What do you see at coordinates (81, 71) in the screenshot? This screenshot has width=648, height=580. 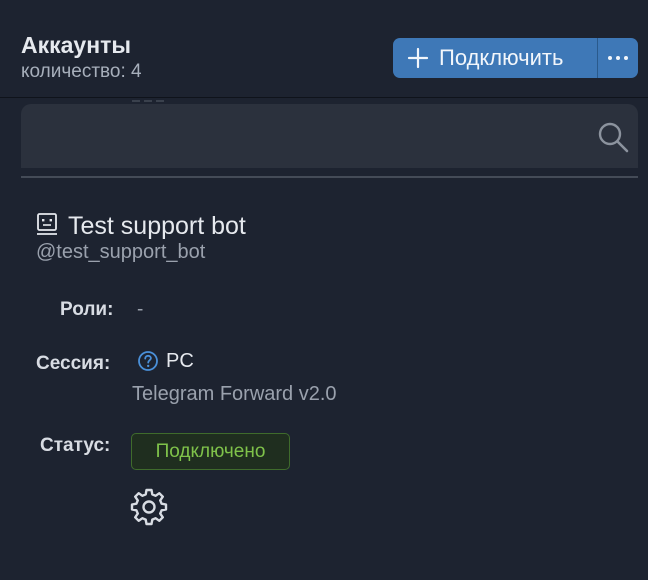 I see `account-count: количество: 4` at bounding box center [81, 71].